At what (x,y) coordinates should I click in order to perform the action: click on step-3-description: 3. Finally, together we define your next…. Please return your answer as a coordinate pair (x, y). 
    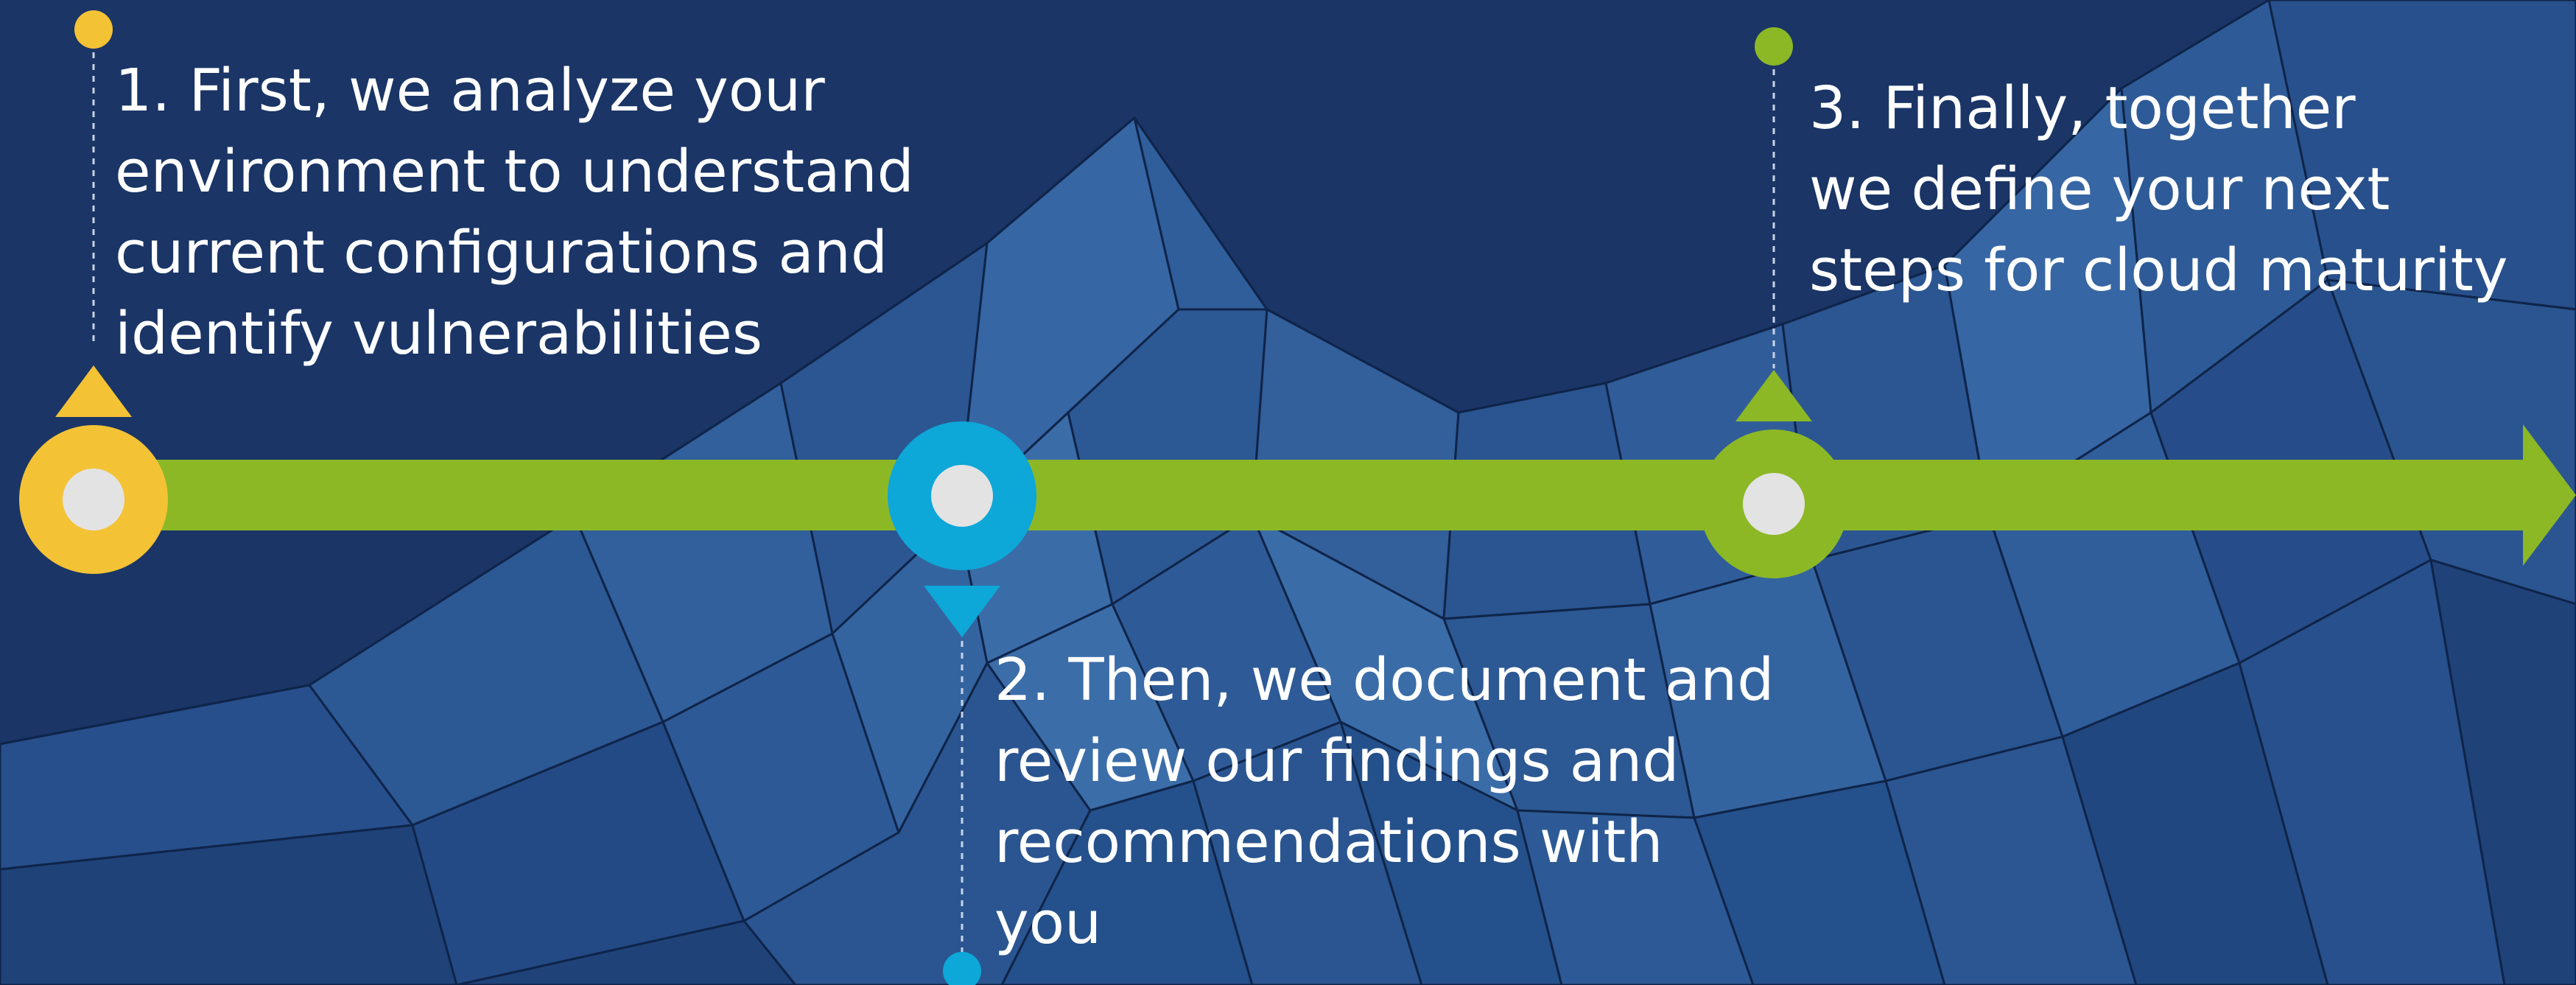
    Looking at the image, I should click on (2158, 189).